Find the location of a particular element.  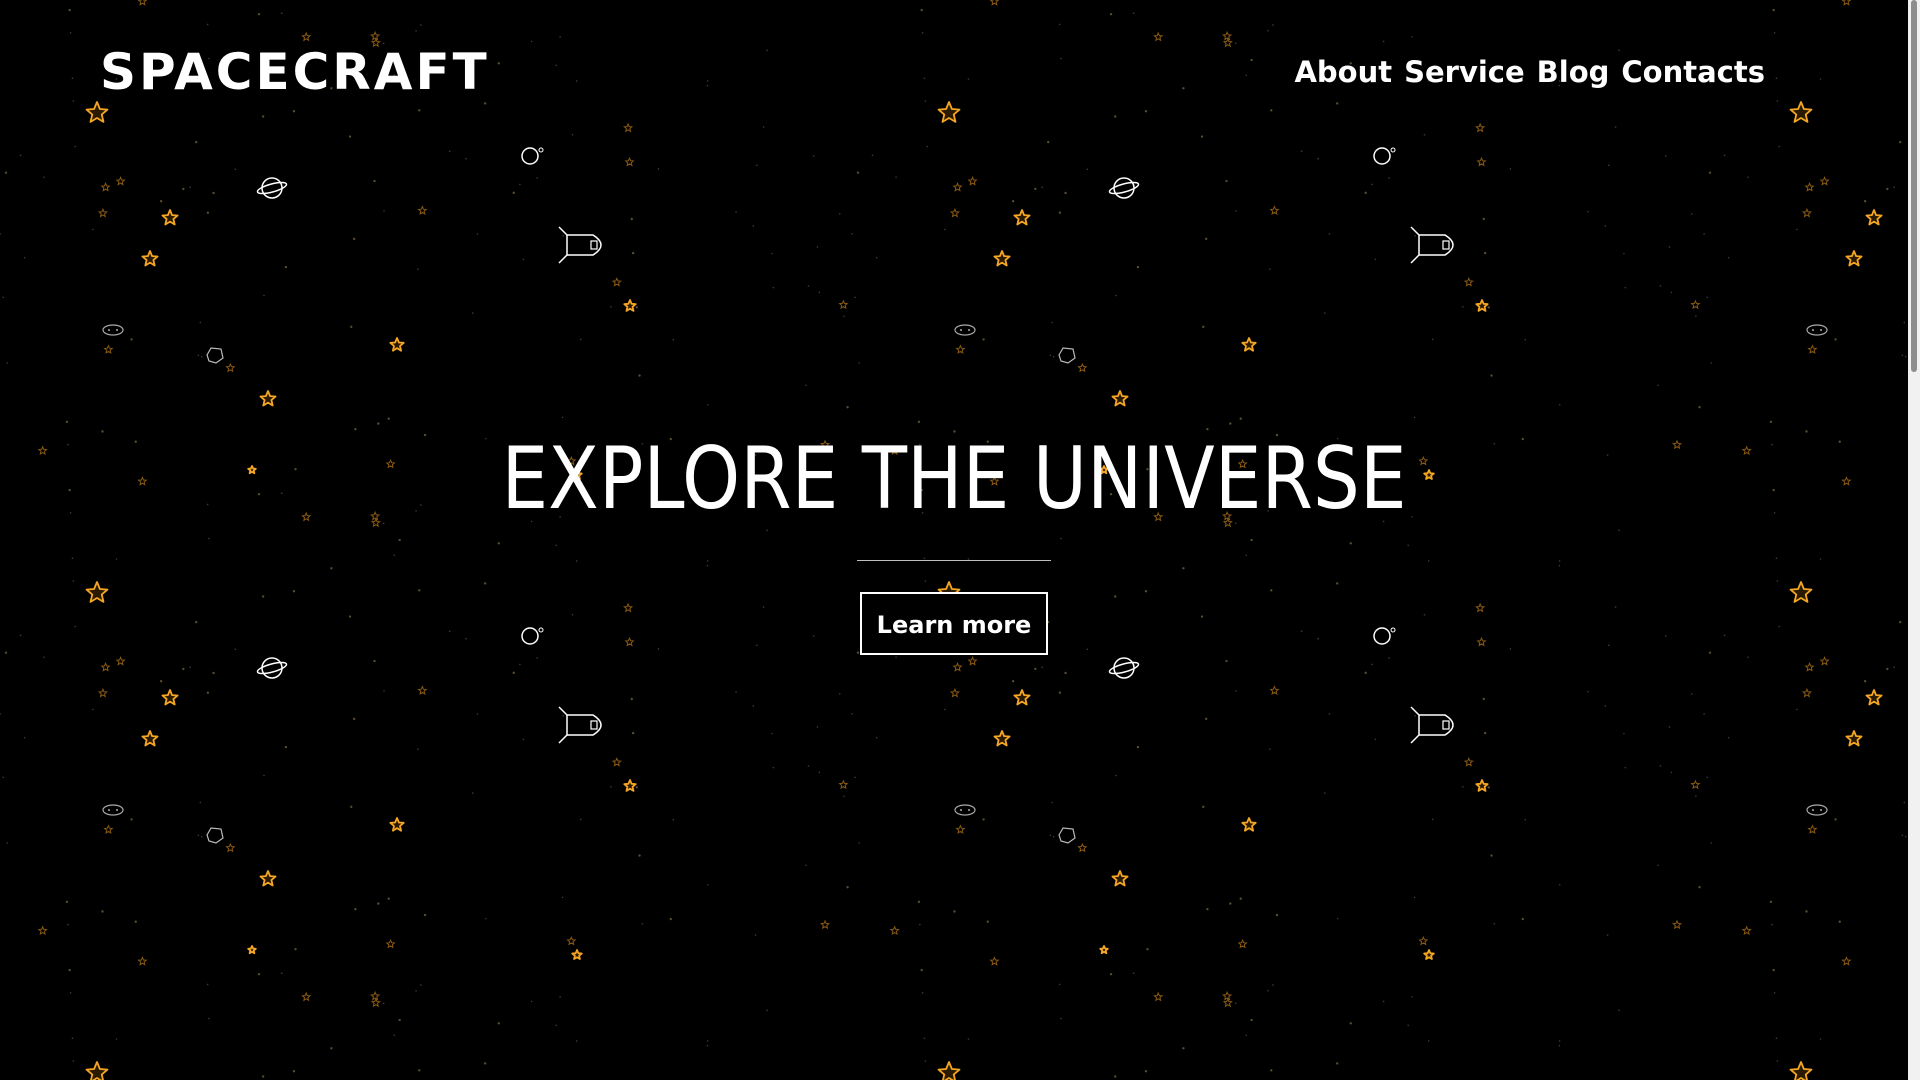

hero-title: EXPLORE THE UNIVERSE is located at coordinates (954, 479).